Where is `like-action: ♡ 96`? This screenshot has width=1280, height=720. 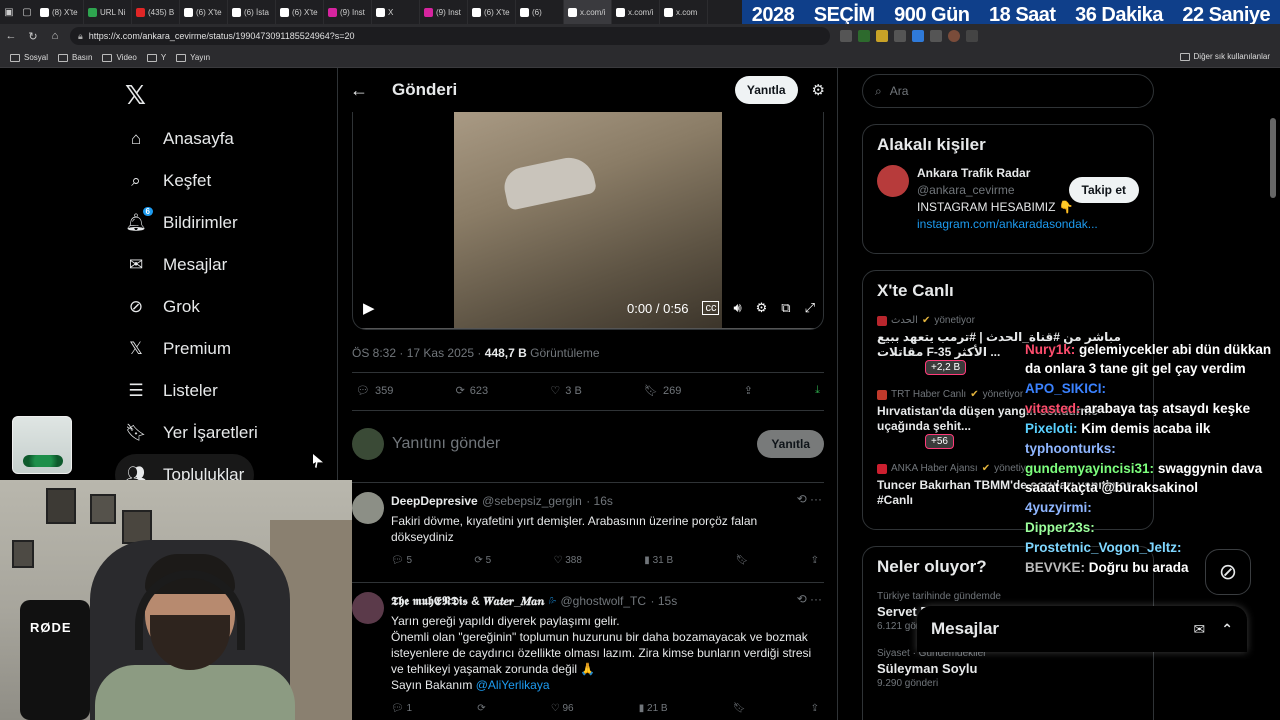 like-action: ♡ 96 is located at coordinates (562, 708).